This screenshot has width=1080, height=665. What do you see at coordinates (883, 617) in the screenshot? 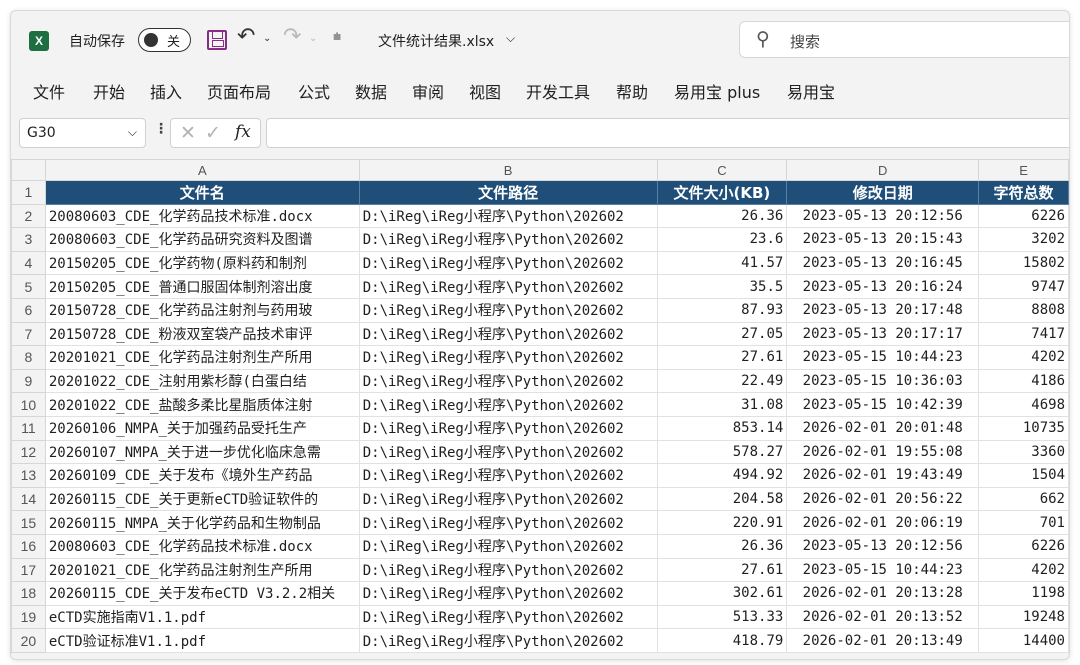
I see `cell-modified-date: 2026-02-01 20:13:52` at bounding box center [883, 617].